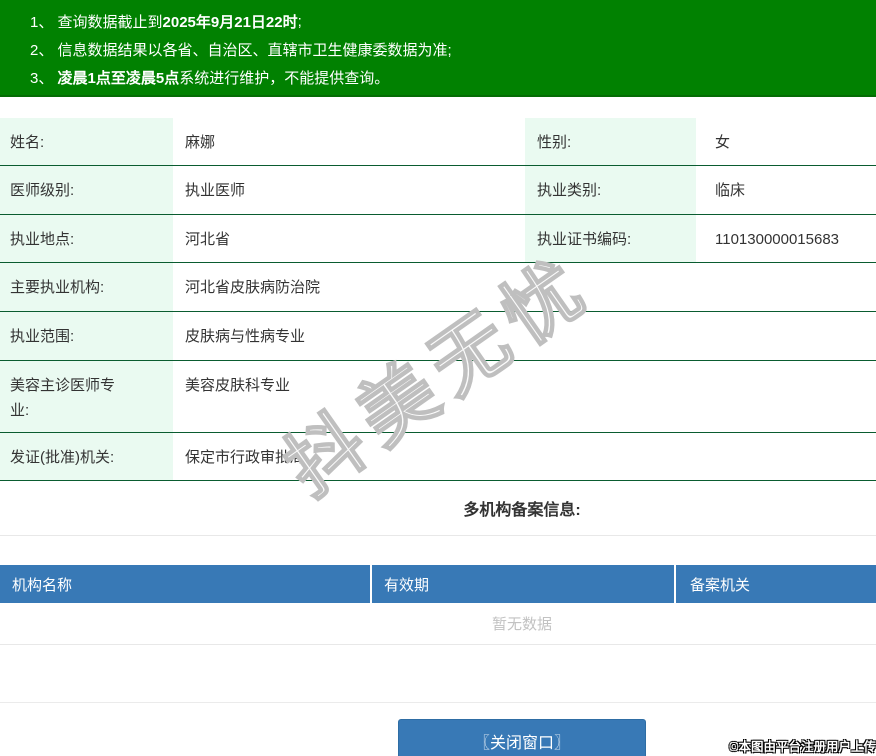  What do you see at coordinates (610, 238) in the screenshot?
I see `field-label-certificate-number: 执业证书编码:` at bounding box center [610, 238].